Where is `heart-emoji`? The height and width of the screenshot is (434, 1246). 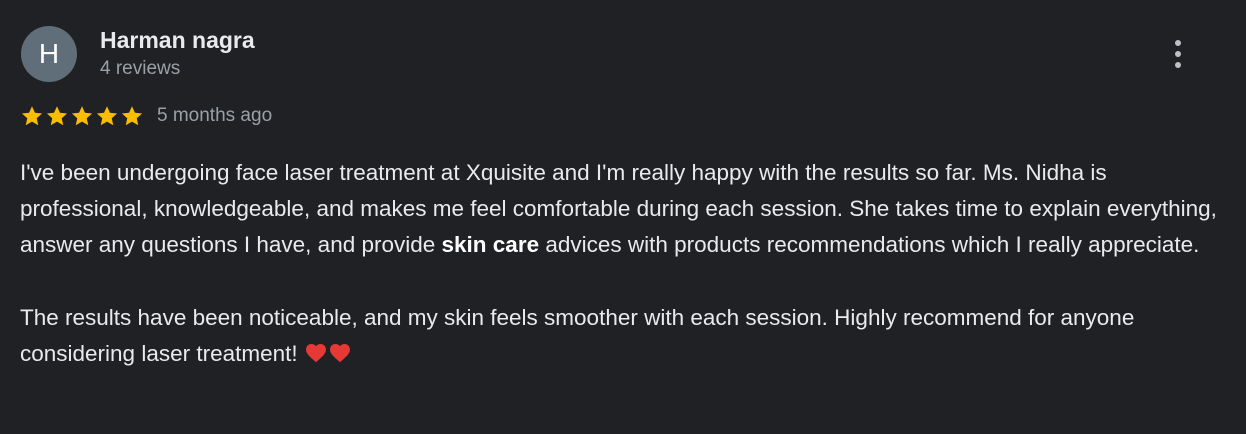 heart-emoji is located at coordinates (328, 353).